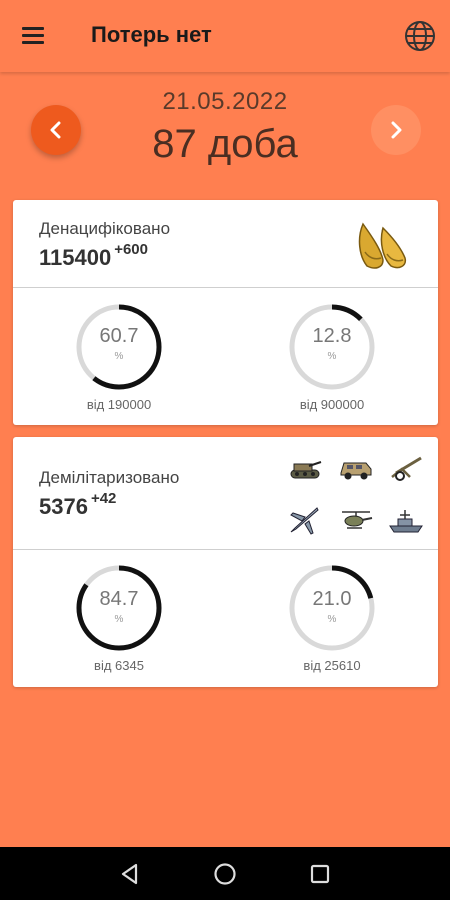 This screenshot has width=450, height=900. I want to click on helicopter-icon, so click(357, 520).